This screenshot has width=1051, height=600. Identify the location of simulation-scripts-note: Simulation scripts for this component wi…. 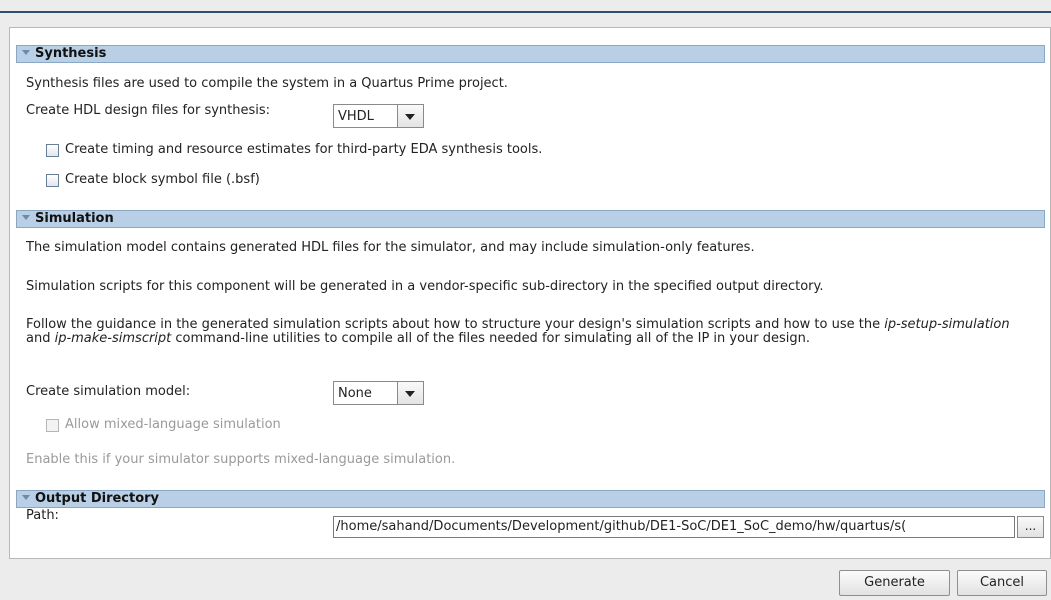
(425, 286).